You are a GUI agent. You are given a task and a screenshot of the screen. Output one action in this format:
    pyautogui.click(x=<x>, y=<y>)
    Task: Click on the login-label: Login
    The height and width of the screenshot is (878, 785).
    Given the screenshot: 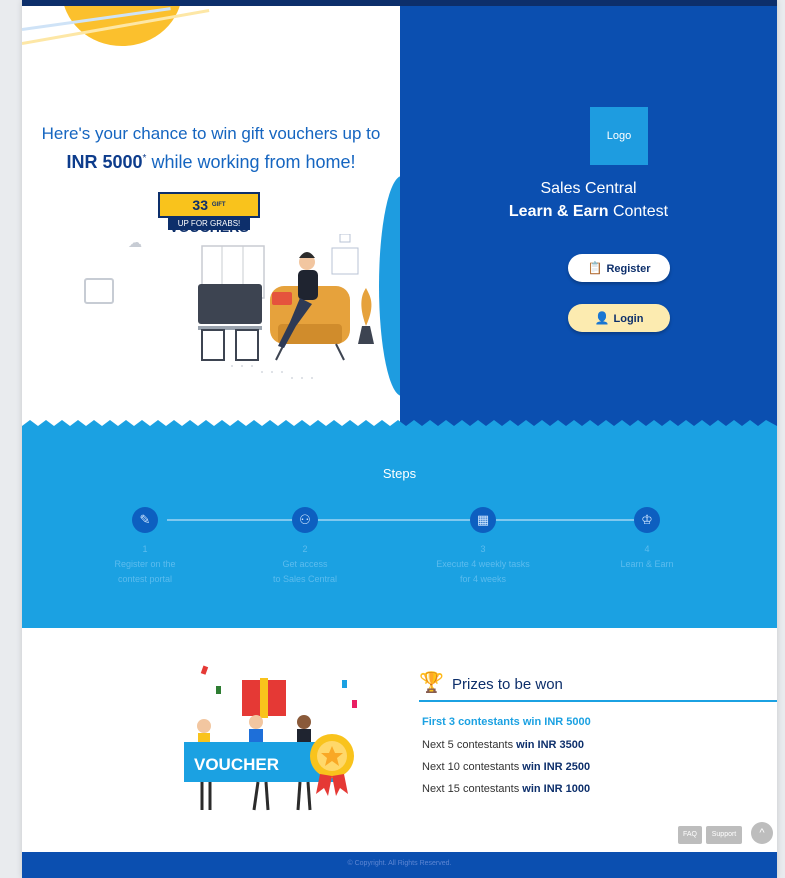 What is the action you would take?
    pyautogui.click(x=628, y=319)
    